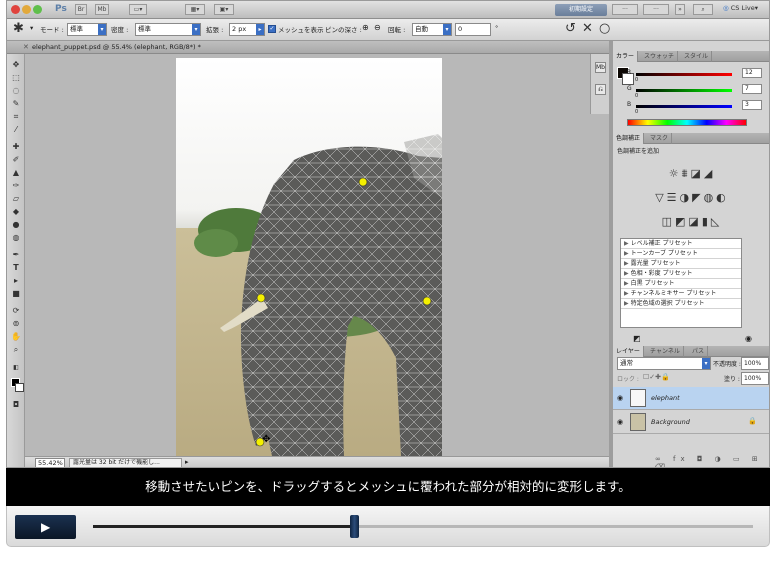  What do you see at coordinates (16, 294) in the screenshot?
I see `shape-tool-icon: ■` at bounding box center [16, 294].